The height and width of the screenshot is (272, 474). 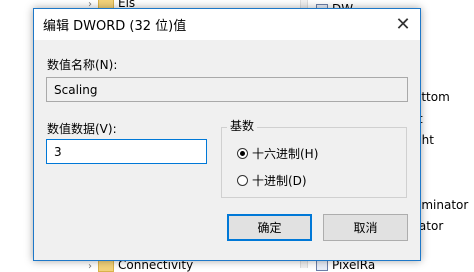 I want to click on ok-button: 确定, so click(x=269, y=227).